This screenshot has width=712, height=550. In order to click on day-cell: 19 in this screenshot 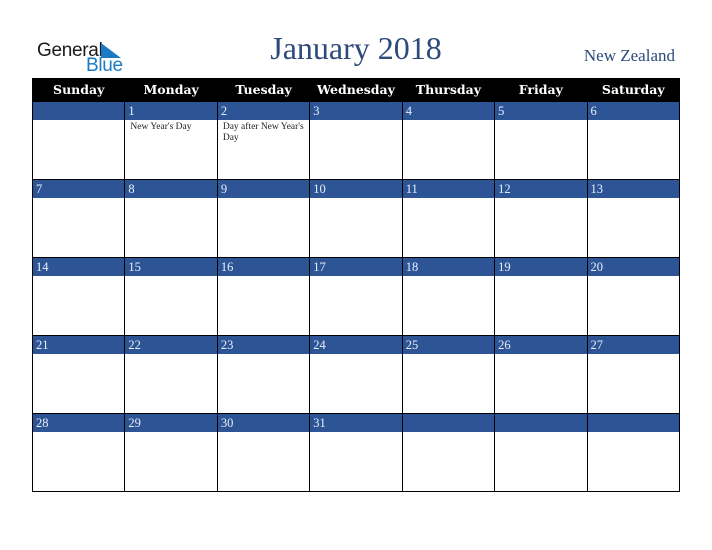, I will do `click(541, 296)`.